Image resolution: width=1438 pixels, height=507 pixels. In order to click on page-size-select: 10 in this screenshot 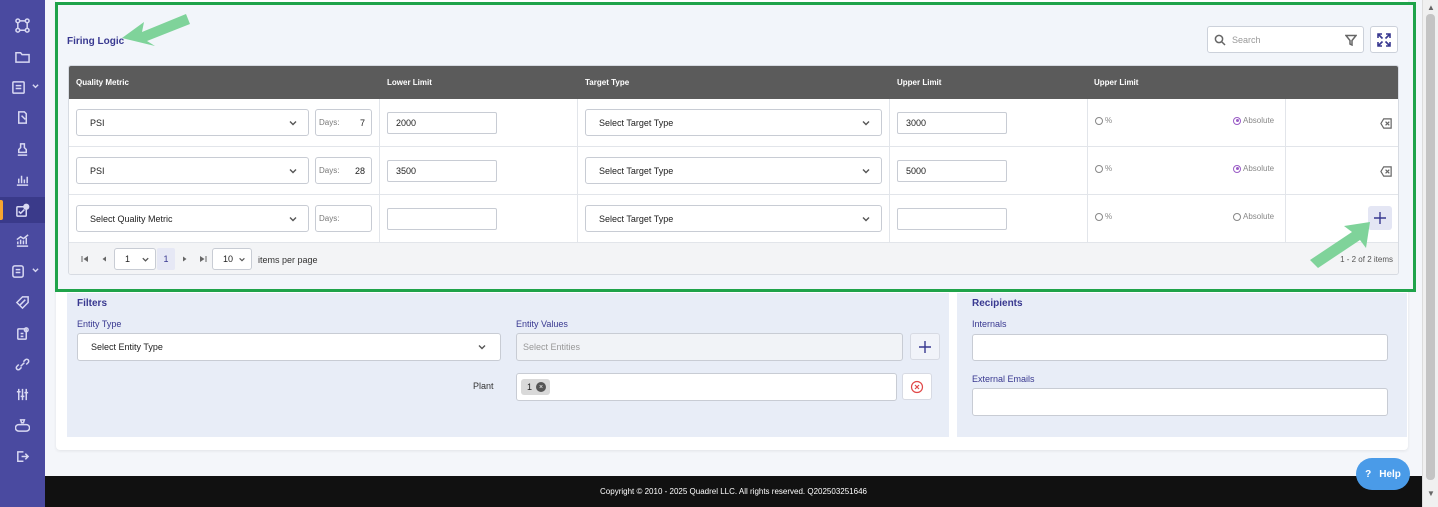, I will do `click(232, 259)`.